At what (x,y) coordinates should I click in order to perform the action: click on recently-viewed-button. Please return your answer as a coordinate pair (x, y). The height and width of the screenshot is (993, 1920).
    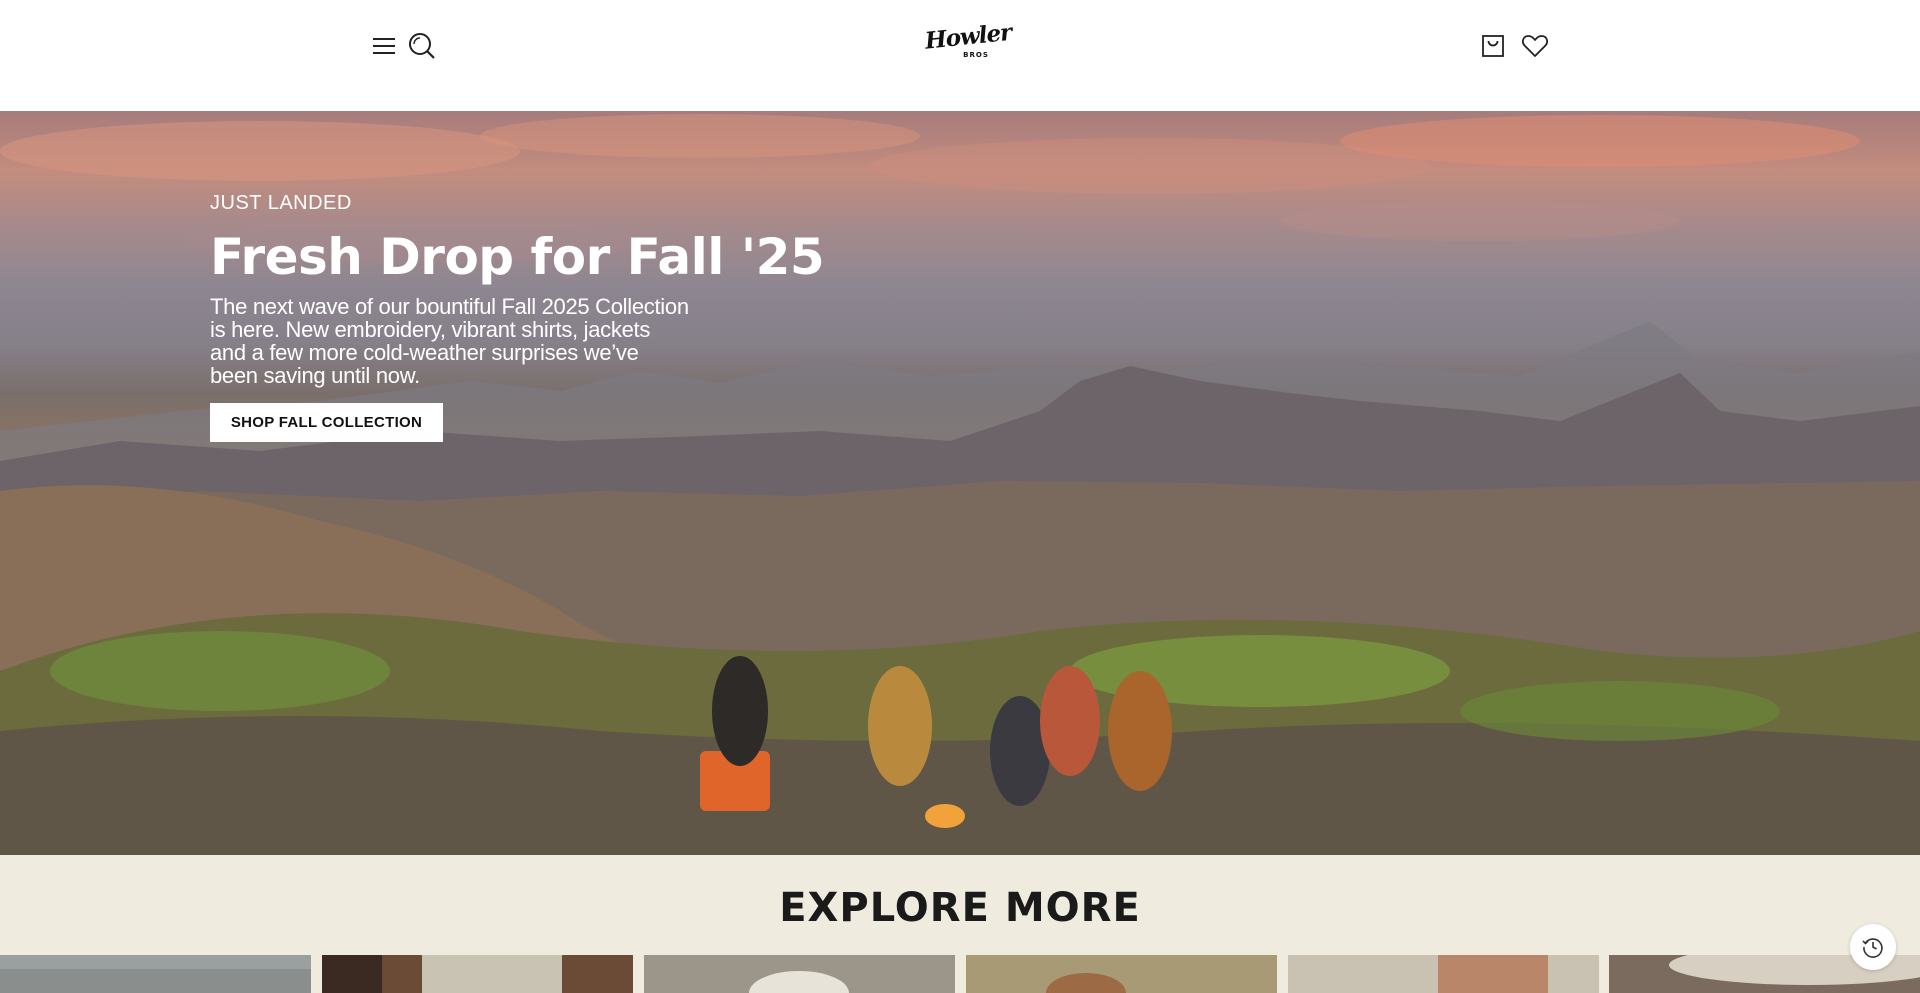
    Looking at the image, I should click on (1873, 947).